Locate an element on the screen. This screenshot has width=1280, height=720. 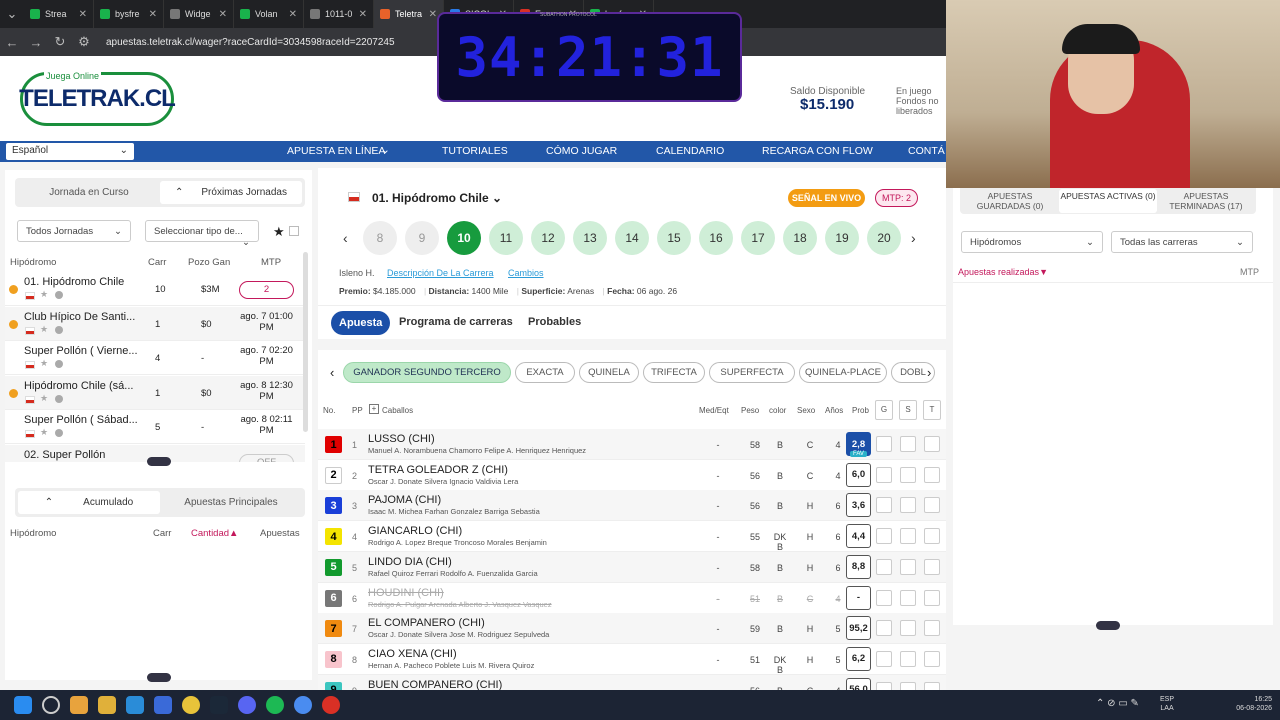
race-button-16: 16 is located at coordinates (716, 238).